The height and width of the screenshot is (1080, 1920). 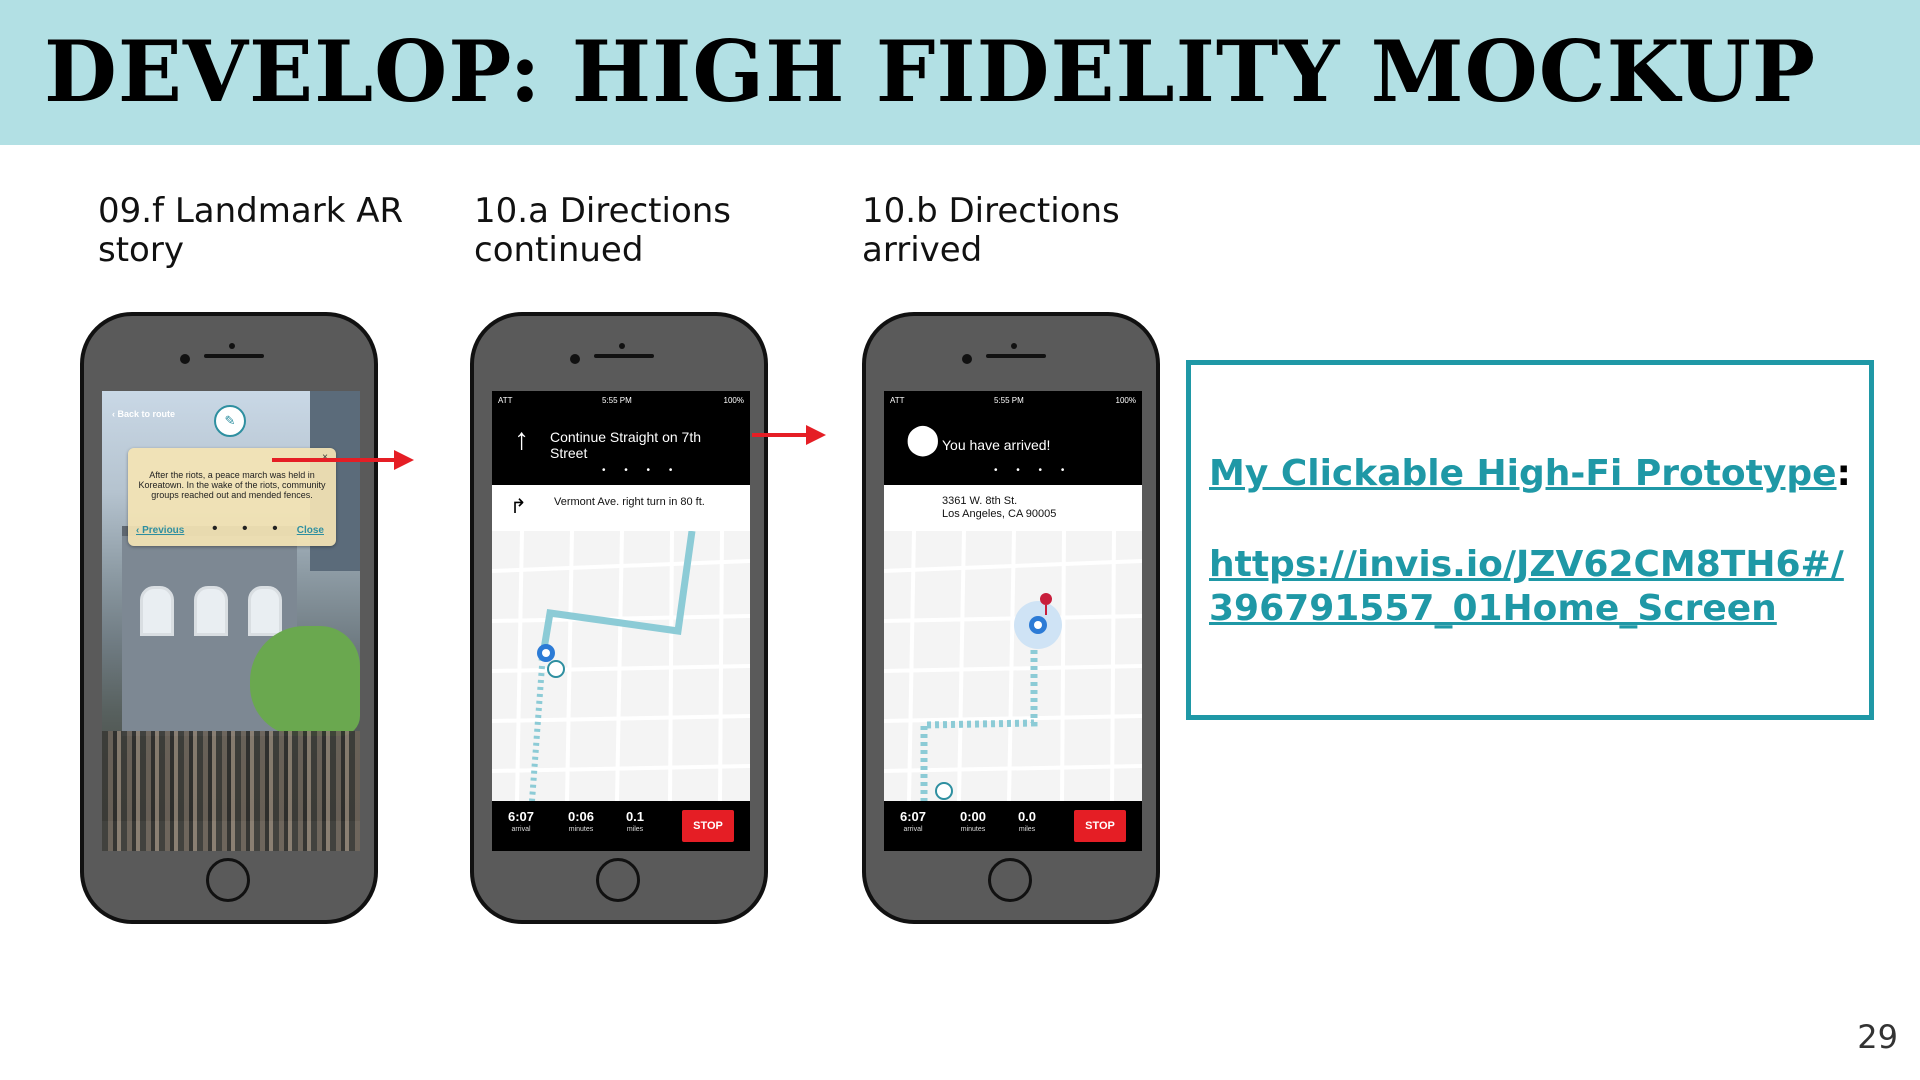 I want to click on caption-line: 10.b Directions, so click(x=991, y=211).